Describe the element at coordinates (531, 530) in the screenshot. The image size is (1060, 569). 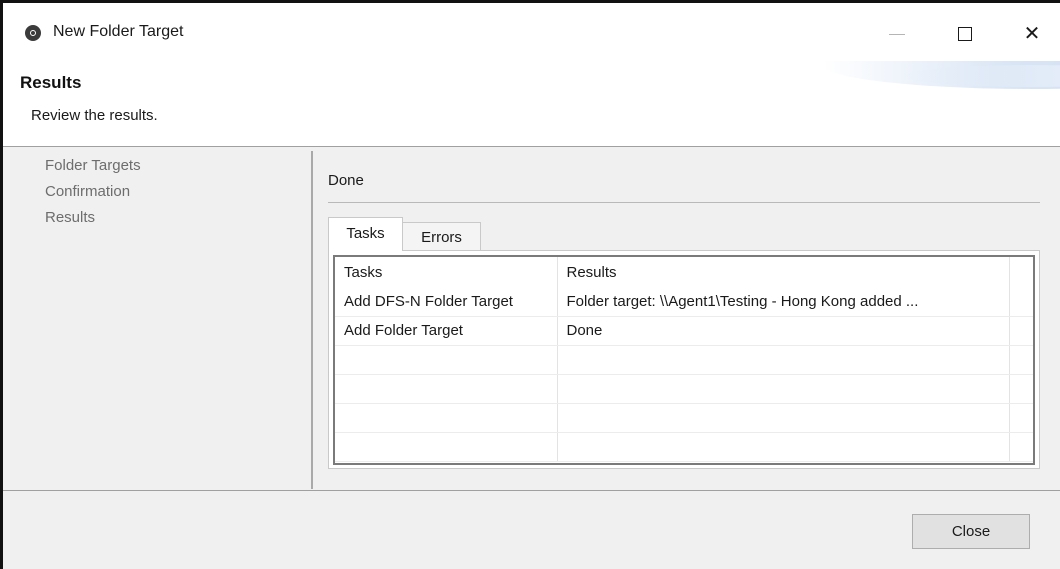
I see `dialog-footer: Close` at that location.